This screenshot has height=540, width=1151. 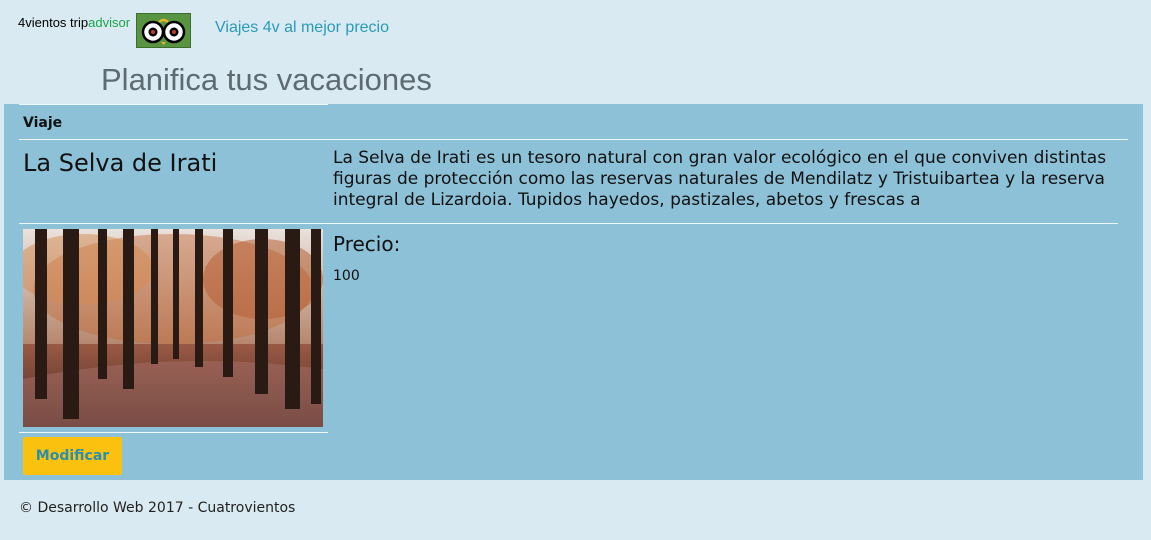 I want to click on brand-trip-text: trip, so click(x=79, y=22).